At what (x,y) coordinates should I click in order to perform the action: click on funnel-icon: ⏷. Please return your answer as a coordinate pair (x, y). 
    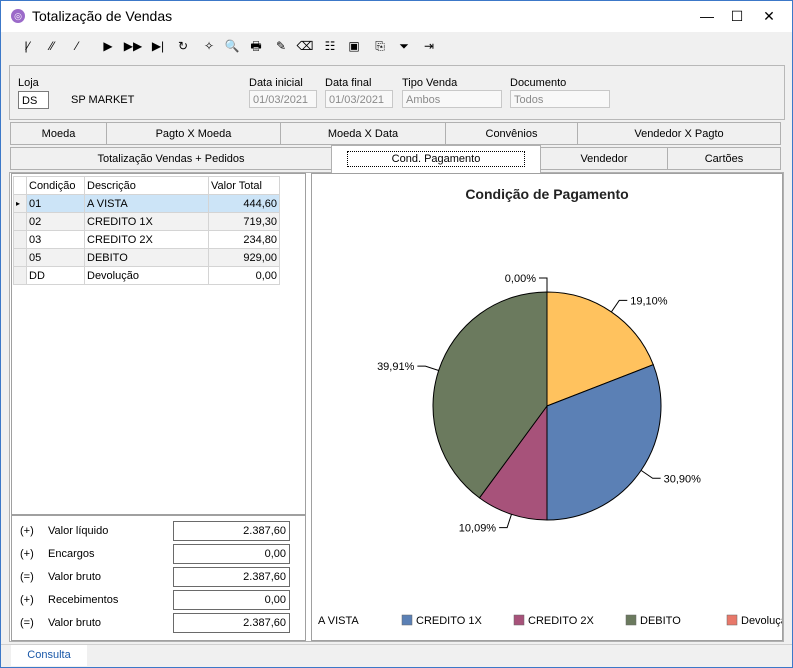
    Looking at the image, I should click on (404, 46).